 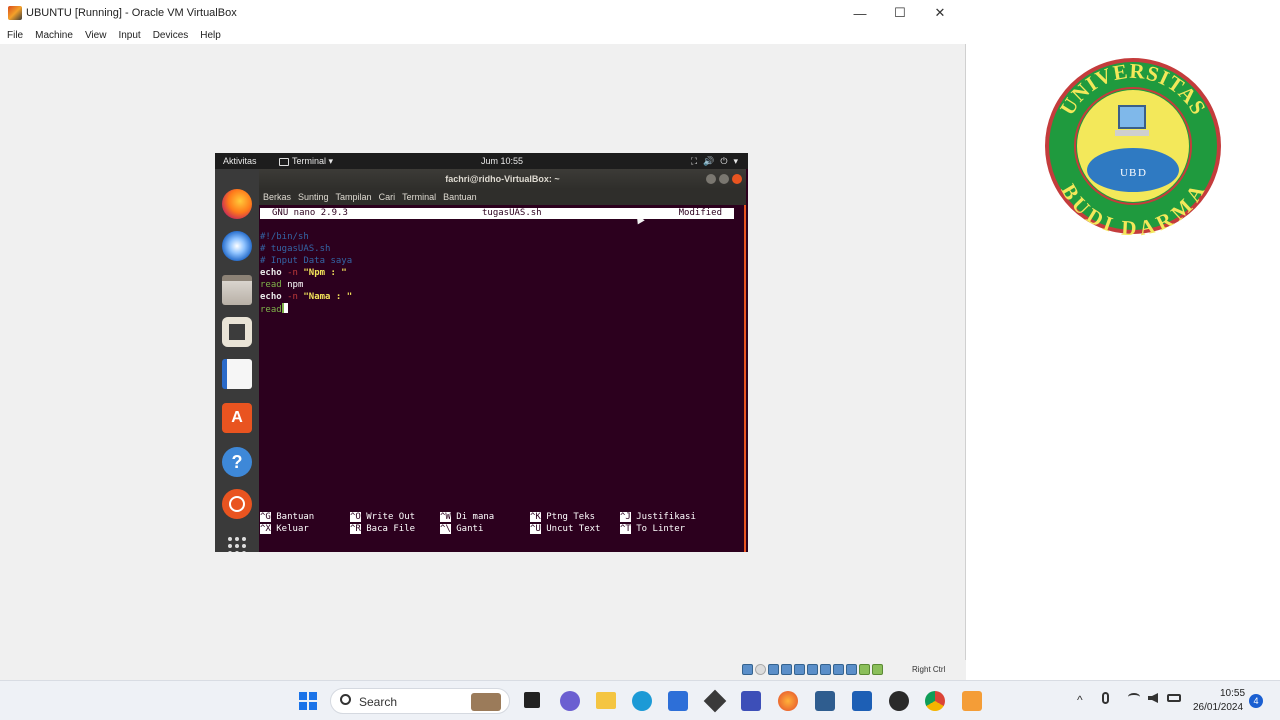 What do you see at coordinates (284, 529) in the screenshot?
I see `shortcut-item: ^X Keluar` at bounding box center [284, 529].